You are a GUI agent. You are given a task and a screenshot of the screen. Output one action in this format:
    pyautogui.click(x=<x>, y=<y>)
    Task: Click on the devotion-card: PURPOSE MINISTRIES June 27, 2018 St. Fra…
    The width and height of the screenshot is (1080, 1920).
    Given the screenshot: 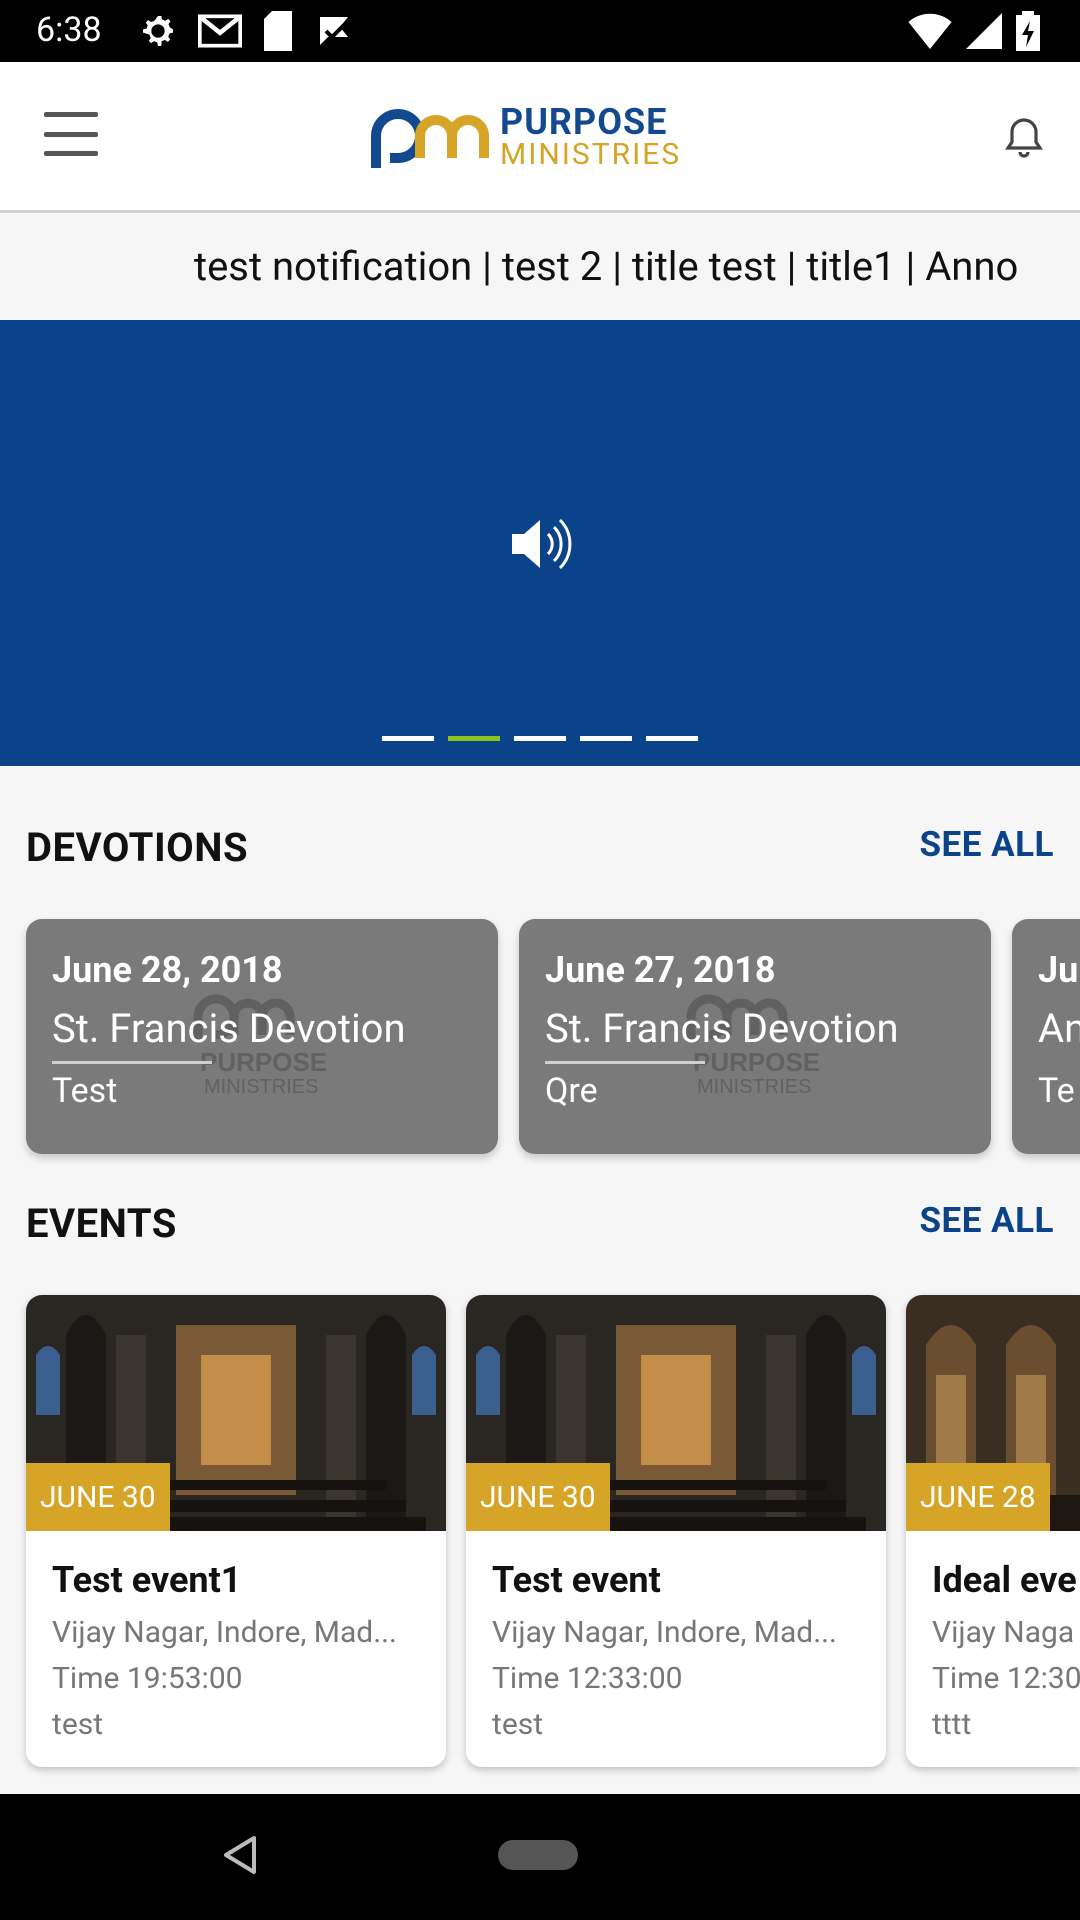 What is the action you would take?
    pyautogui.click(x=755, y=1036)
    